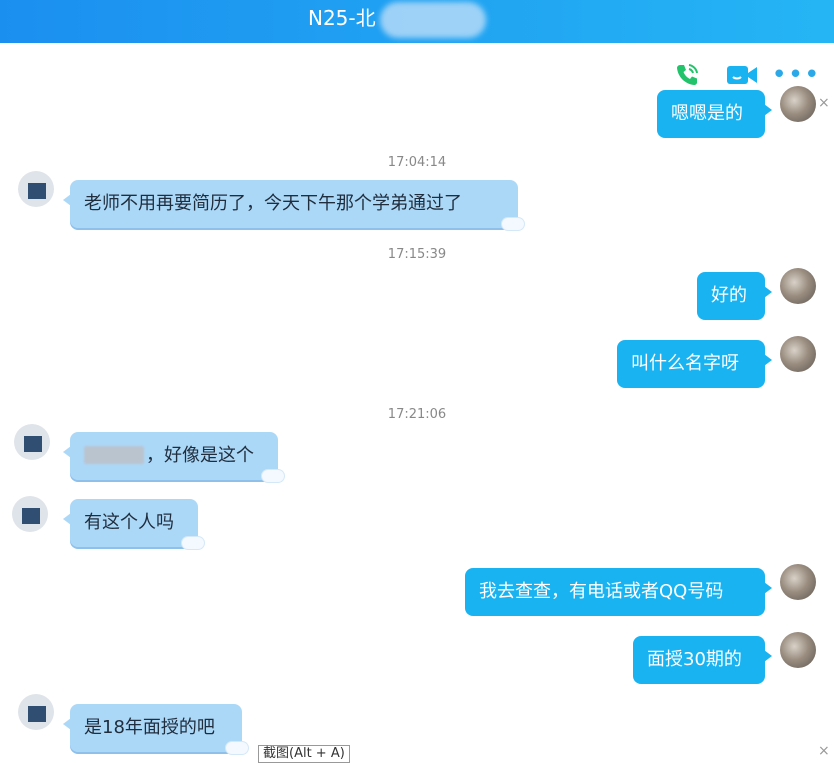  What do you see at coordinates (342, 18) in the screenshot?
I see `chat-title: N25-北` at bounding box center [342, 18].